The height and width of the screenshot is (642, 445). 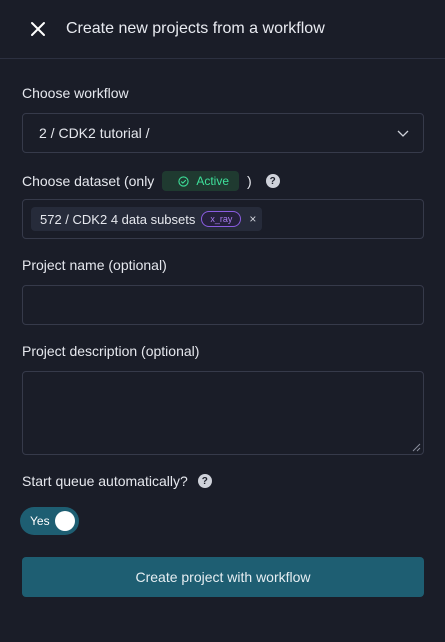 I want to click on panel-header: Create new projects from a workflow, so click(x=222, y=29).